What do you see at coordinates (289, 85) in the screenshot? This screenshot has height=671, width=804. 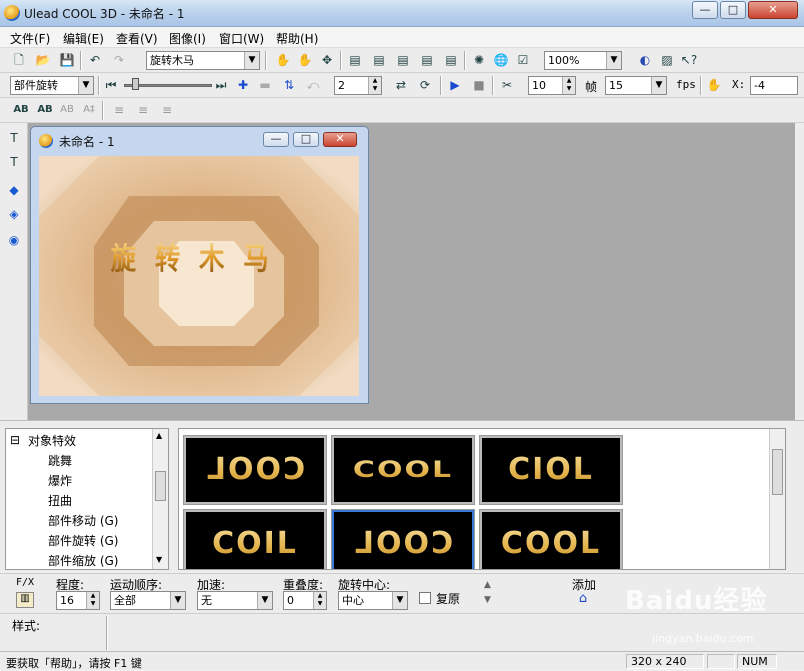 I see `reverse-icon: ⇅` at bounding box center [289, 85].